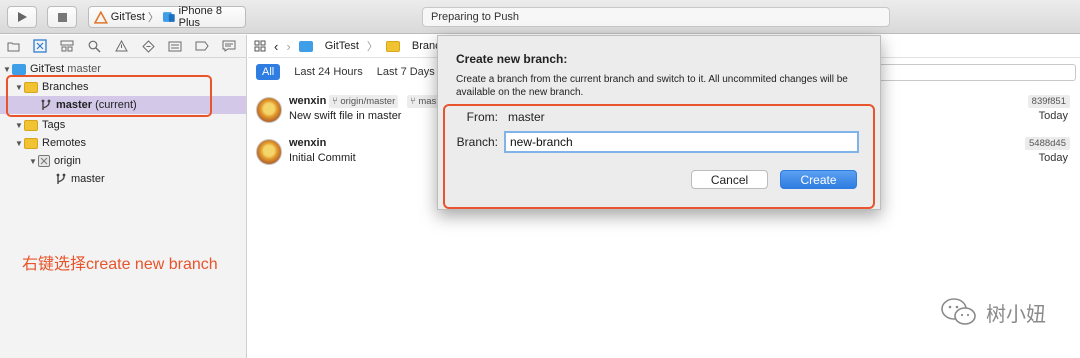  I want to click on ref-tag: ⑂ origin/master, so click(364, 101).